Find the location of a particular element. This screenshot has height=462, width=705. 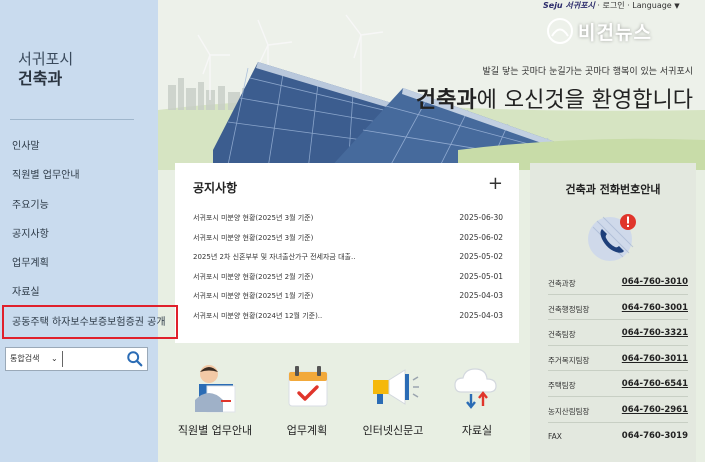

notice-item-title: 서귀포시 미분양 현황(2025년 1월 기준) is located at coordinates (253, 296).